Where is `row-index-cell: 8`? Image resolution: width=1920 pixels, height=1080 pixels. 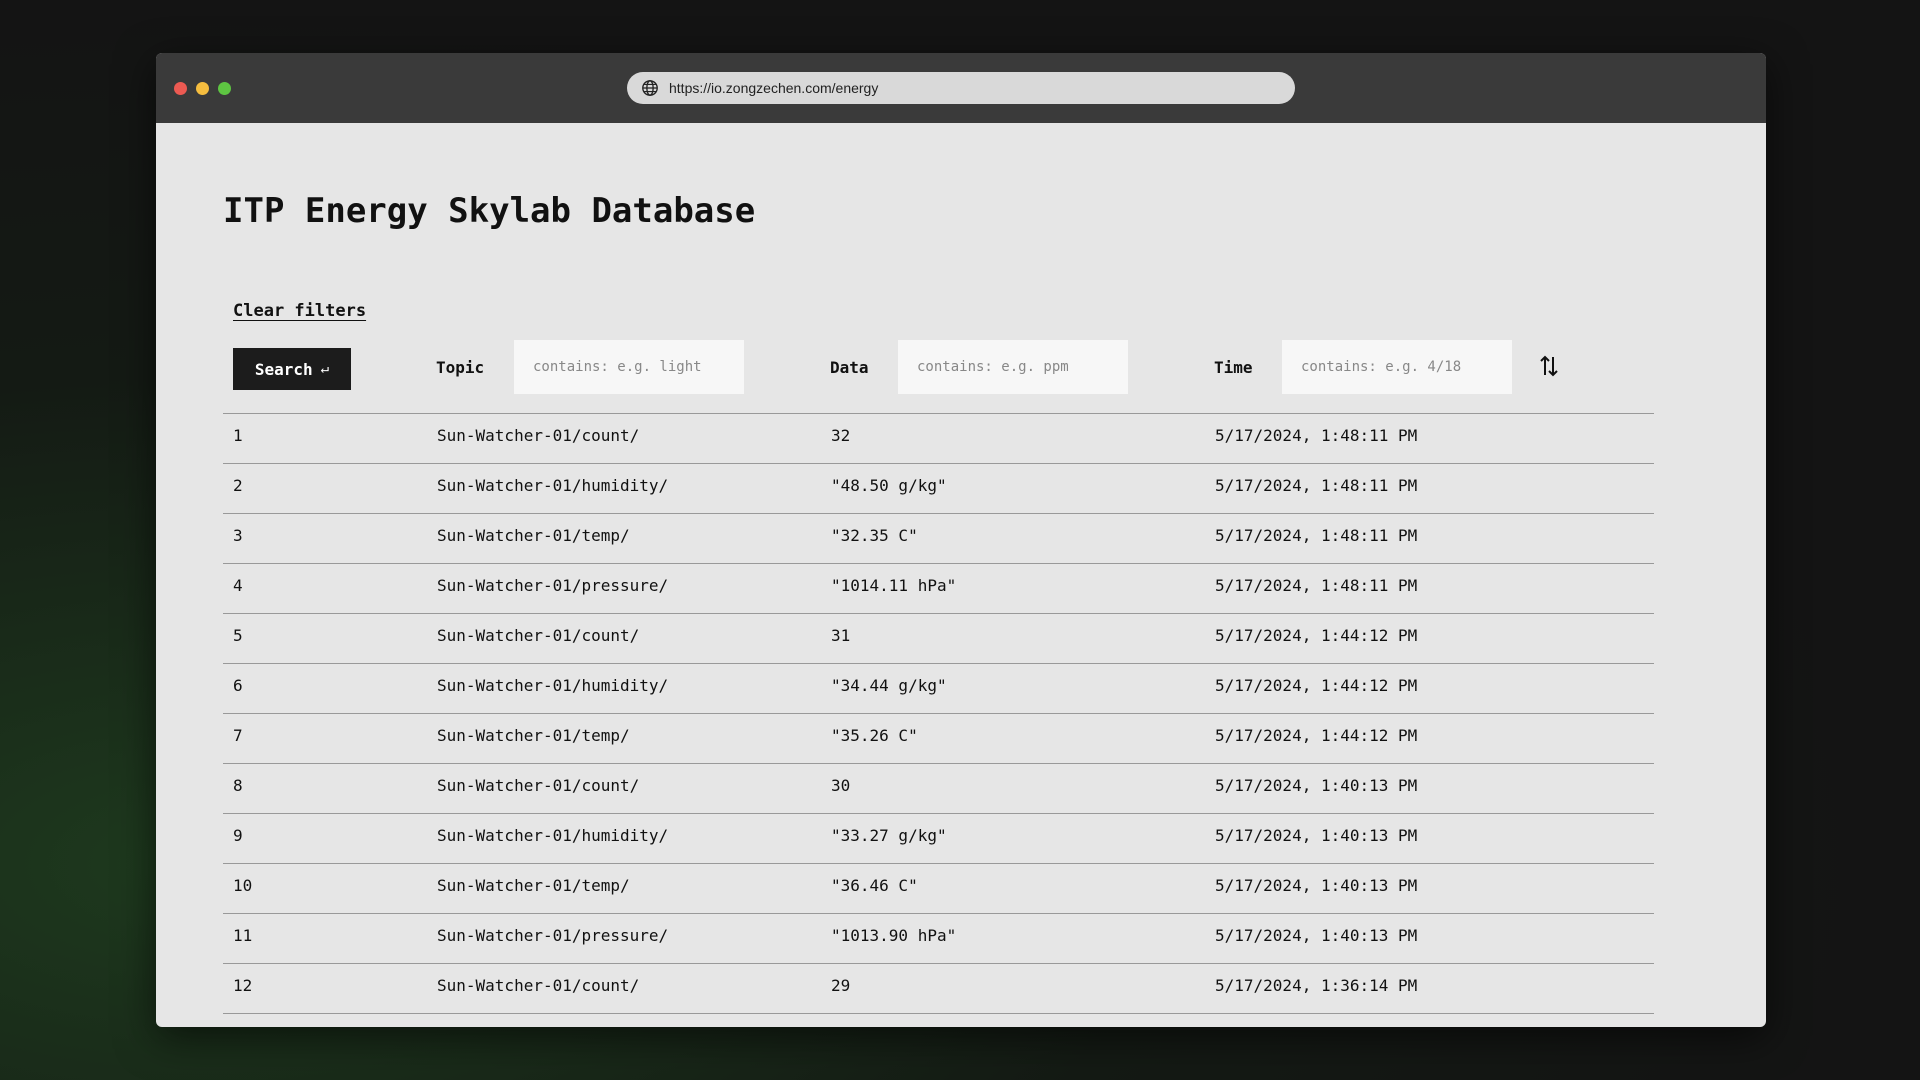
row-index-cell: 8 is located at coordinates (238, 785).